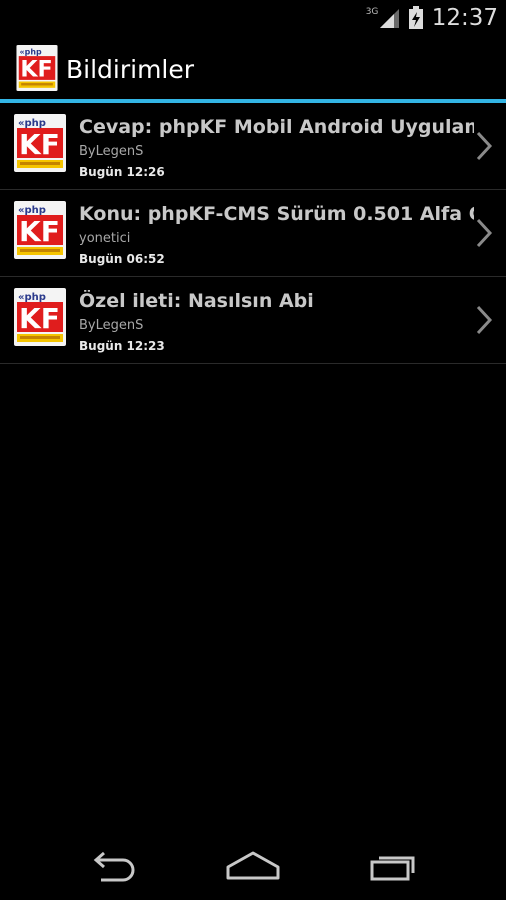  Describe the element at coordinates (122, 172) in the screenshot. I see `notification-time: Bugün 12:26` at that location.